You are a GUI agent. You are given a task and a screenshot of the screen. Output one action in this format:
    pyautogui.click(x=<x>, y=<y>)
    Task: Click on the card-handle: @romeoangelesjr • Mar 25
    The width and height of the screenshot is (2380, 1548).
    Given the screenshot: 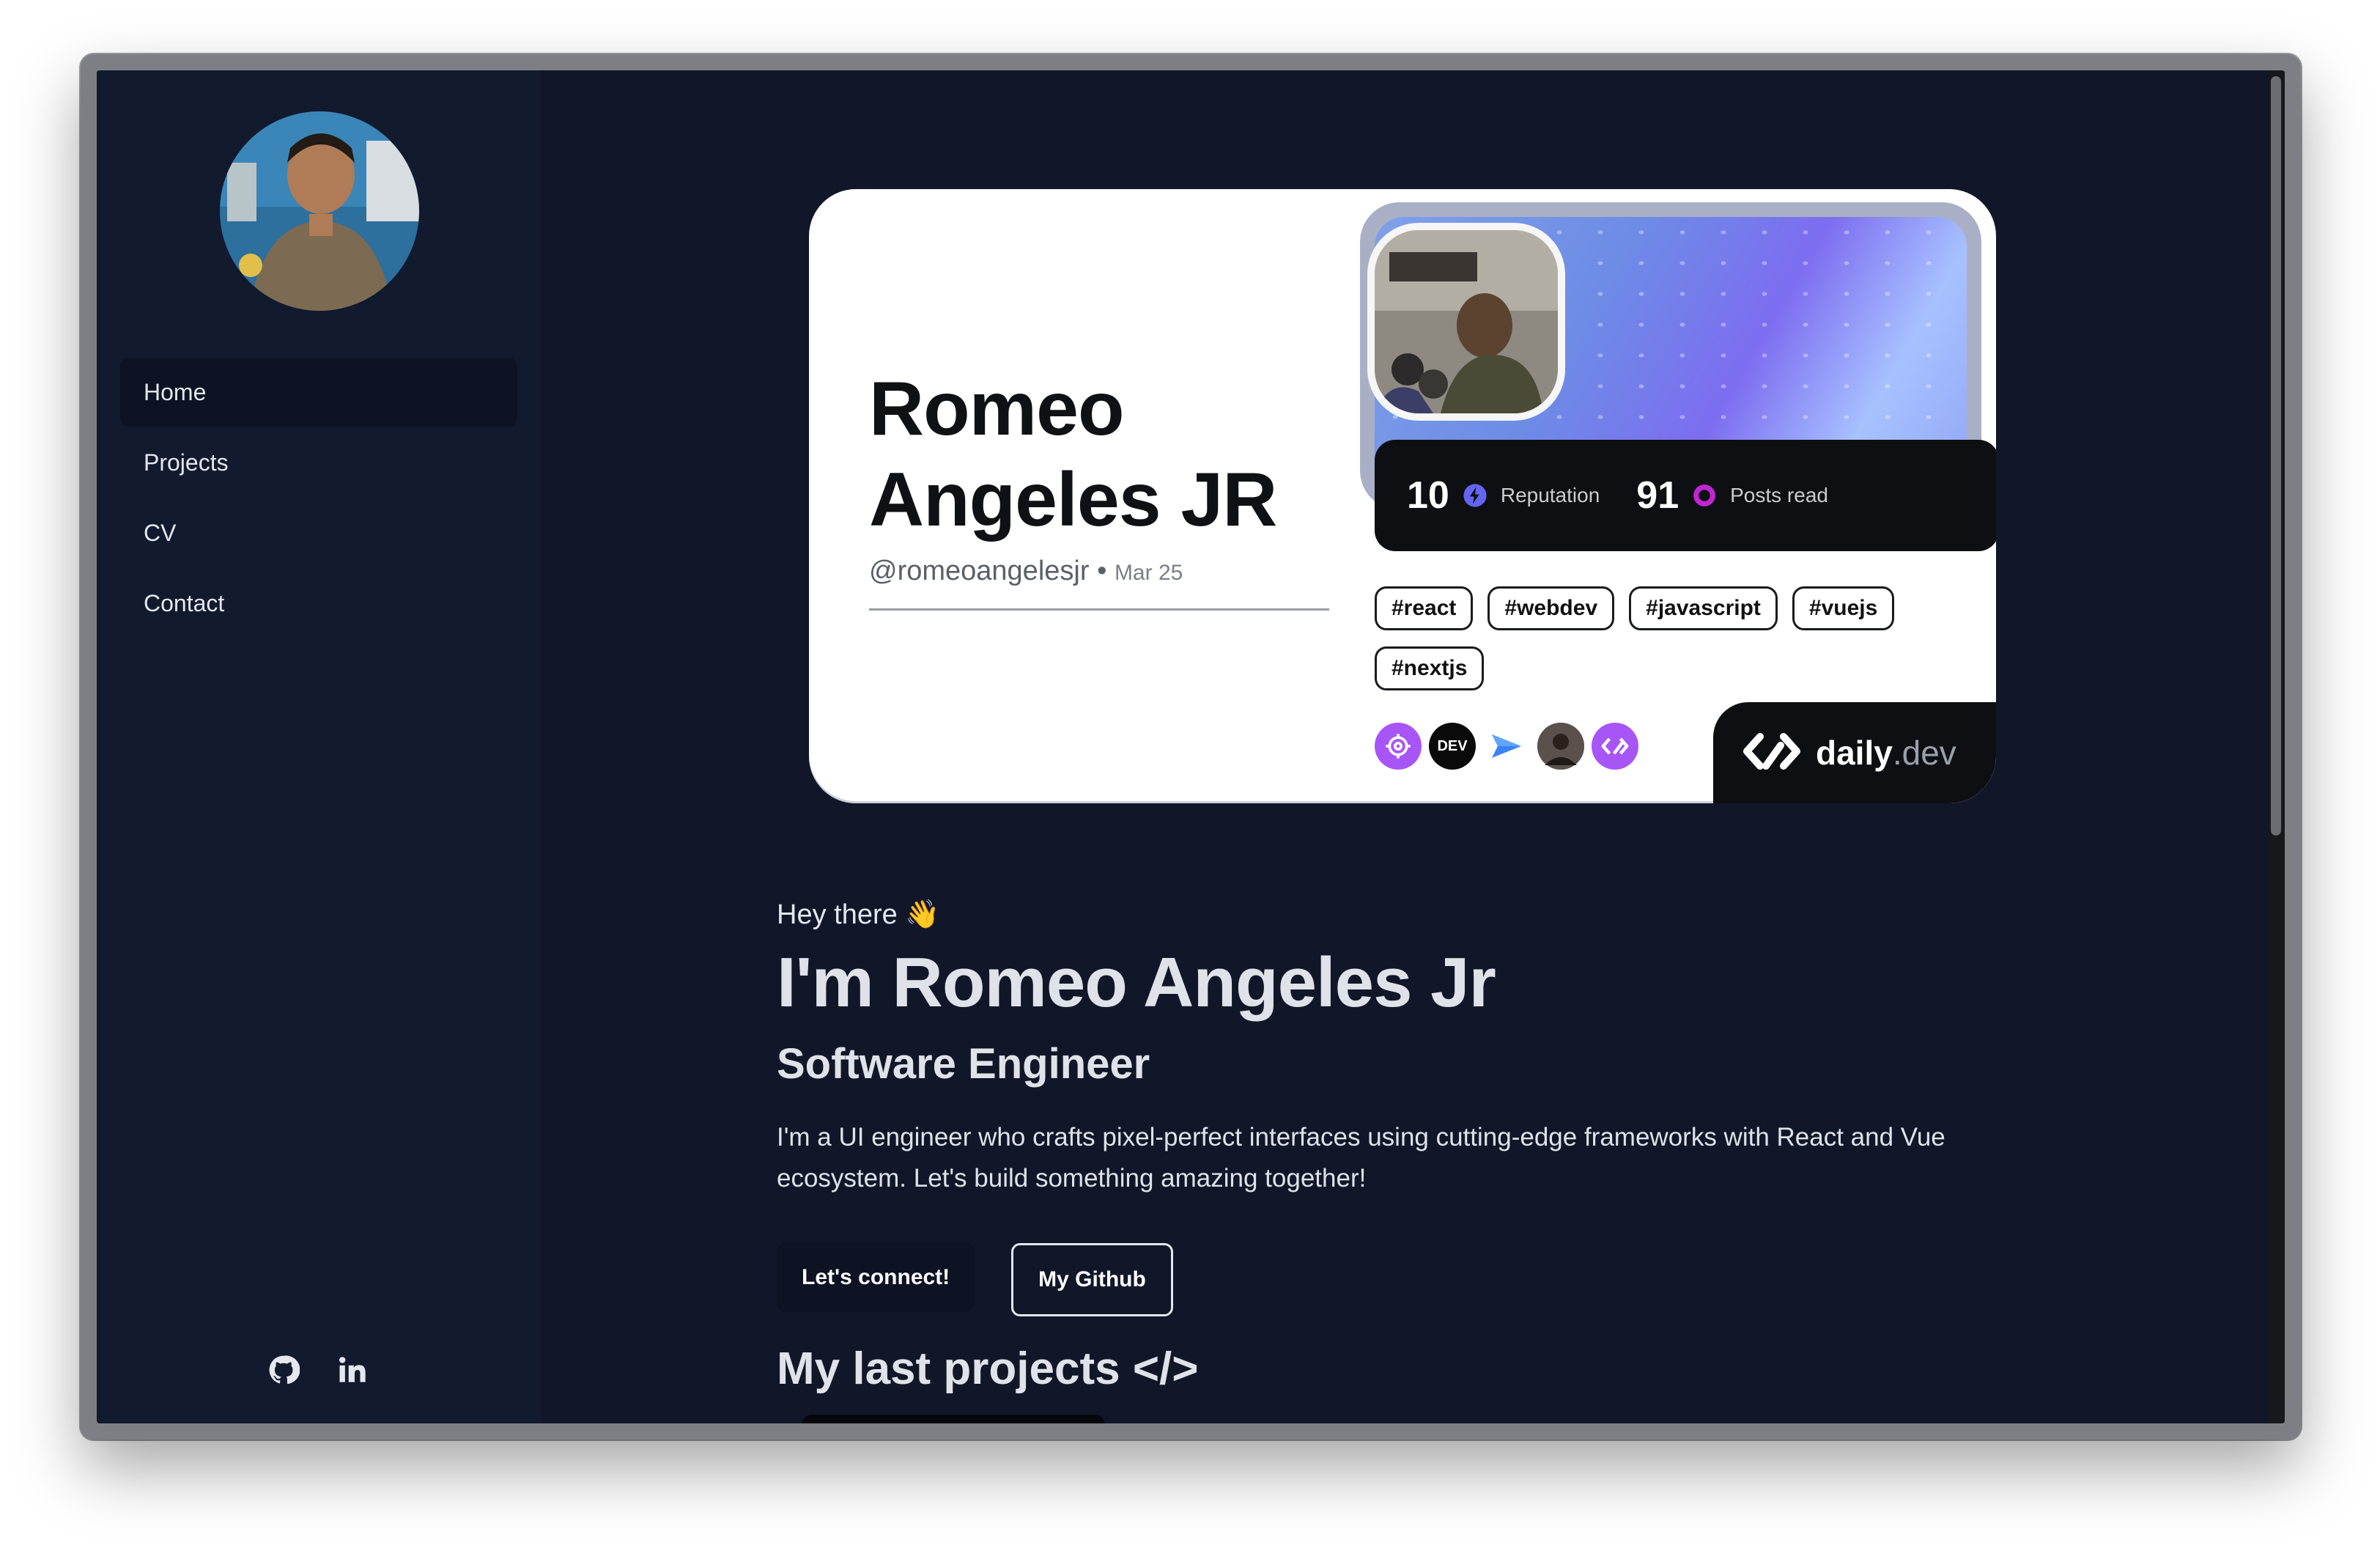 What is the action you would take?
    pyautogui.click(x=1026, y=571)
    